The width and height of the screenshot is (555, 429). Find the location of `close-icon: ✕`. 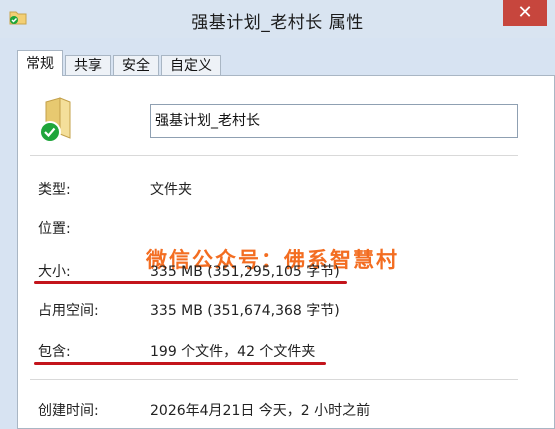

close-icon: ✕ is located at coordinates (524, 12).